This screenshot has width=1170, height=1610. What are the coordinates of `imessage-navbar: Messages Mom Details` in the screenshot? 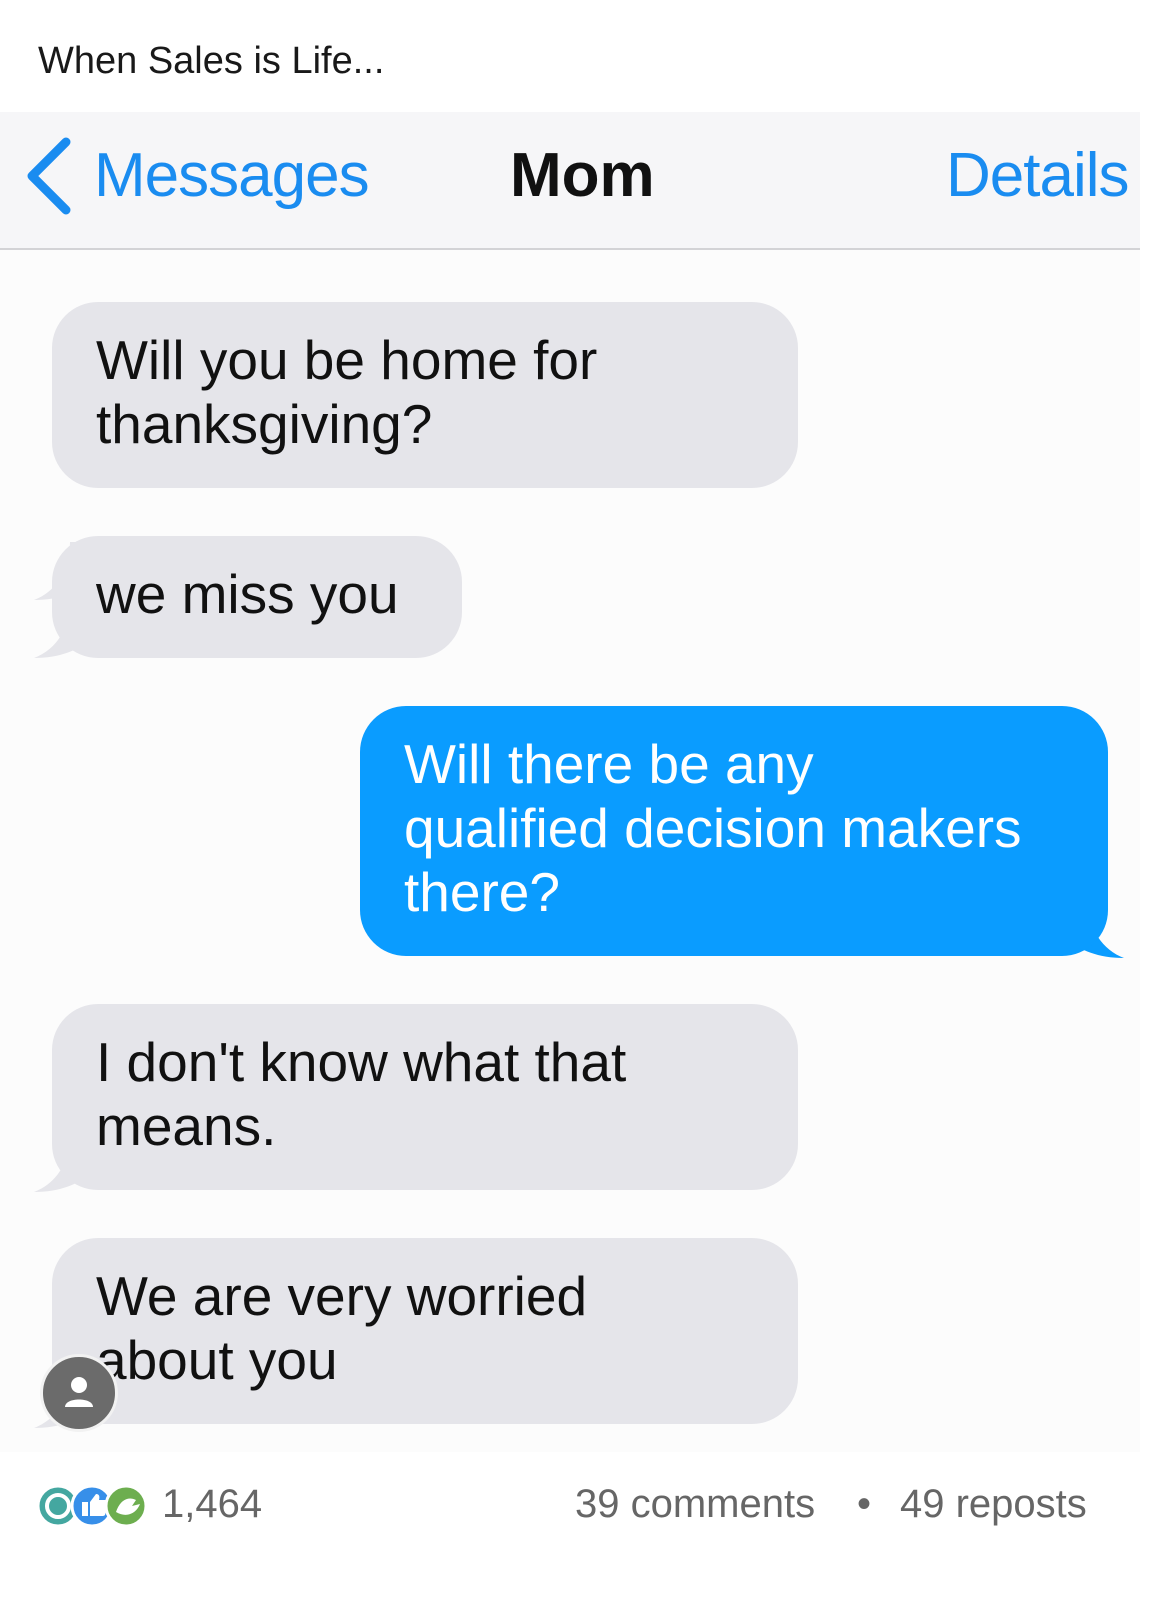 It's located at (570, 181).